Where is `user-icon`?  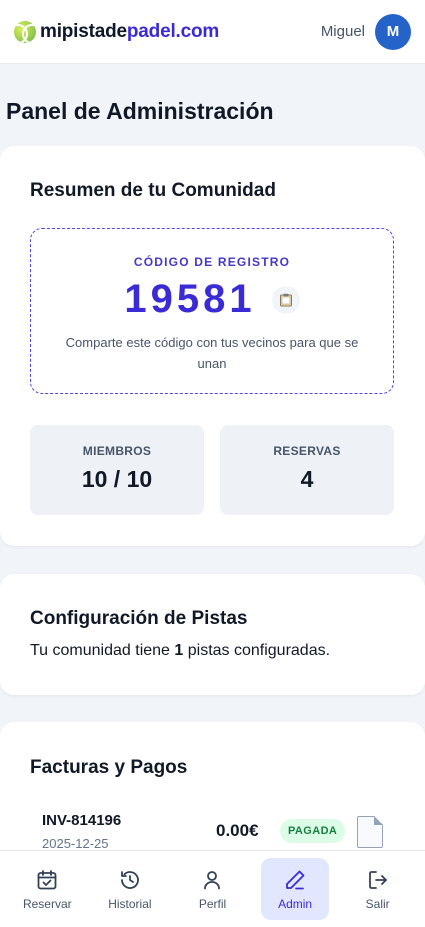
user-icon is located at coordinates (212, 879).